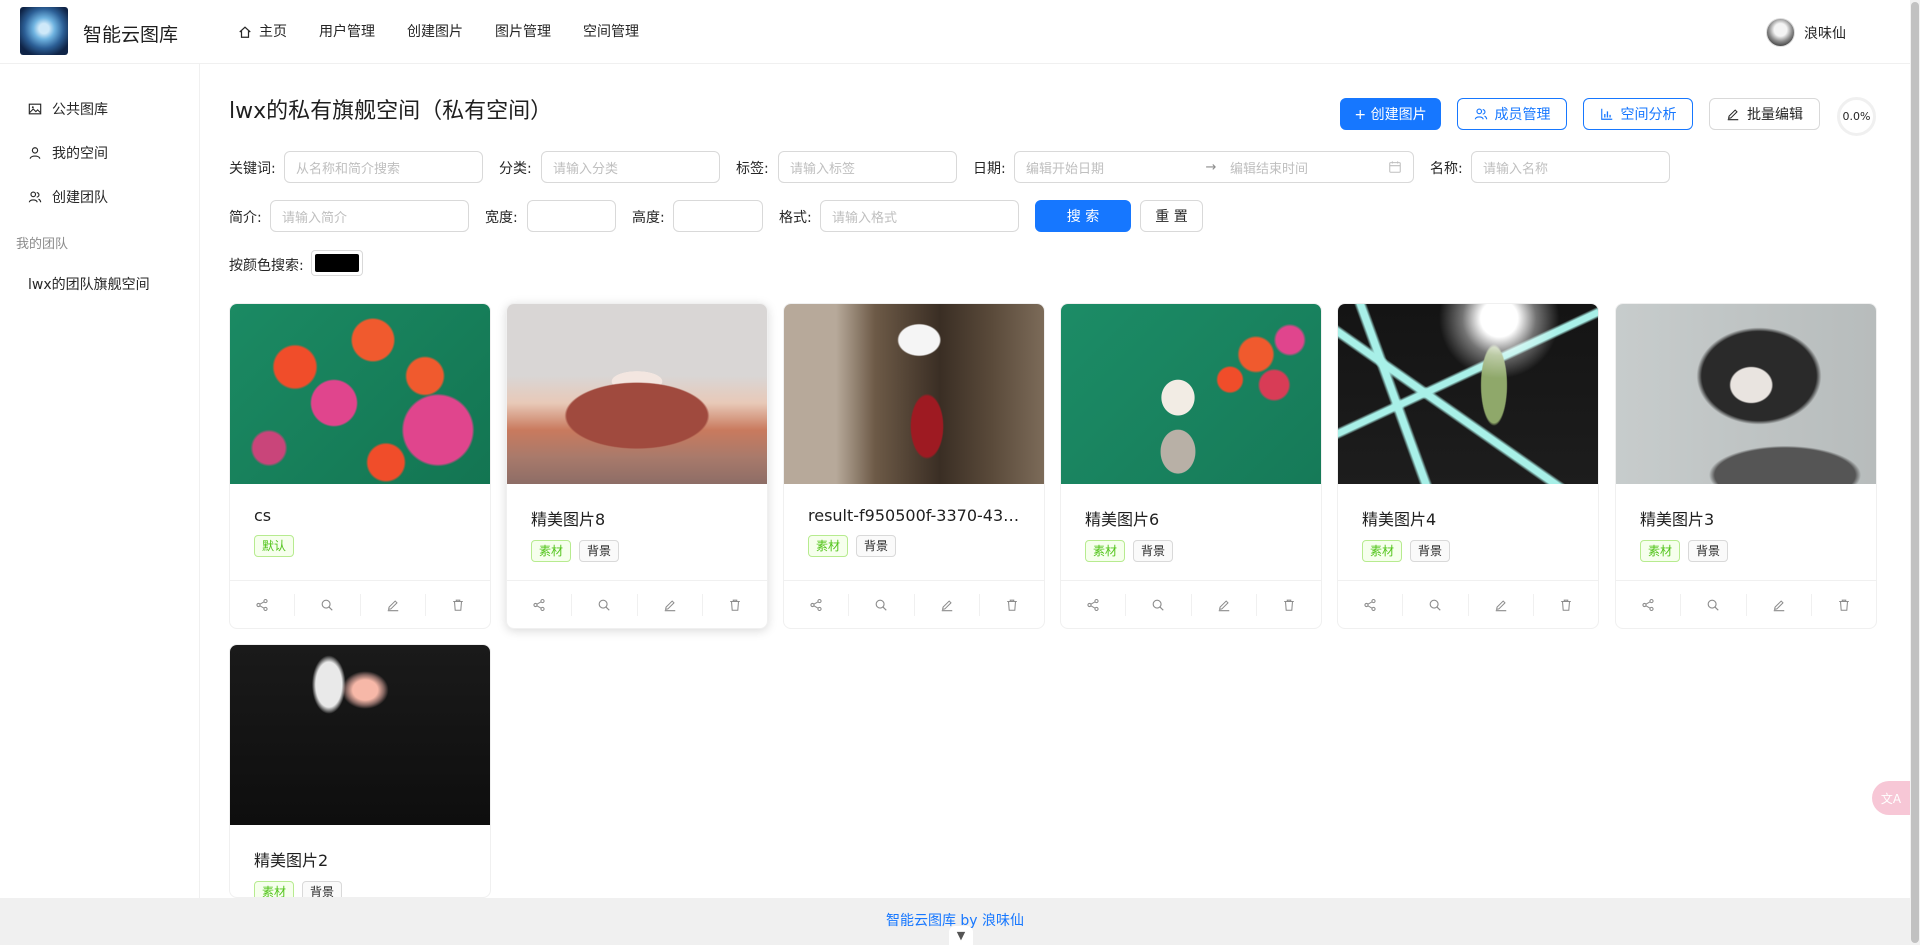  What do you see at coordinates (611, 32) in the screenshot?
I see `nav-item-space-management: 空间管理` at bounding box center [611, 32].